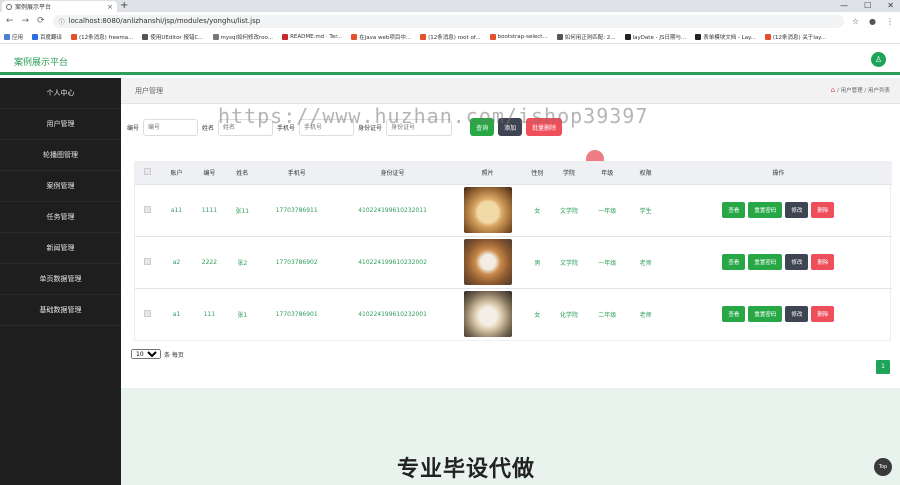 The width and height of the screenshot is (900, 485). Describe the element at coordinates (10, 21) in the screenshot. I see `back-icon: ←` at that location.